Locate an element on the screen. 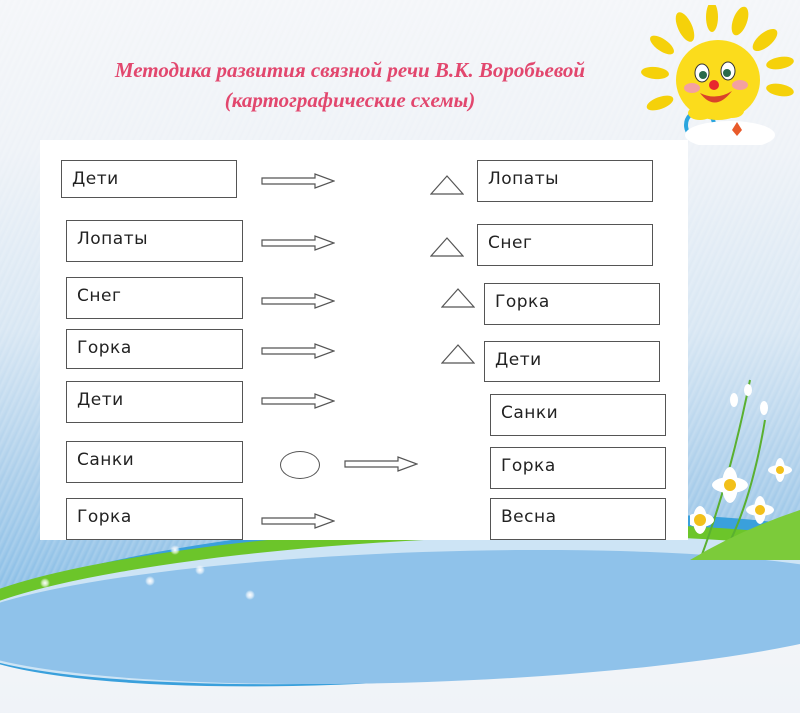 The width and height of the screenshot is (800, 713). title-line-2: (картографические схемы) is located at coordinates (350, 100).